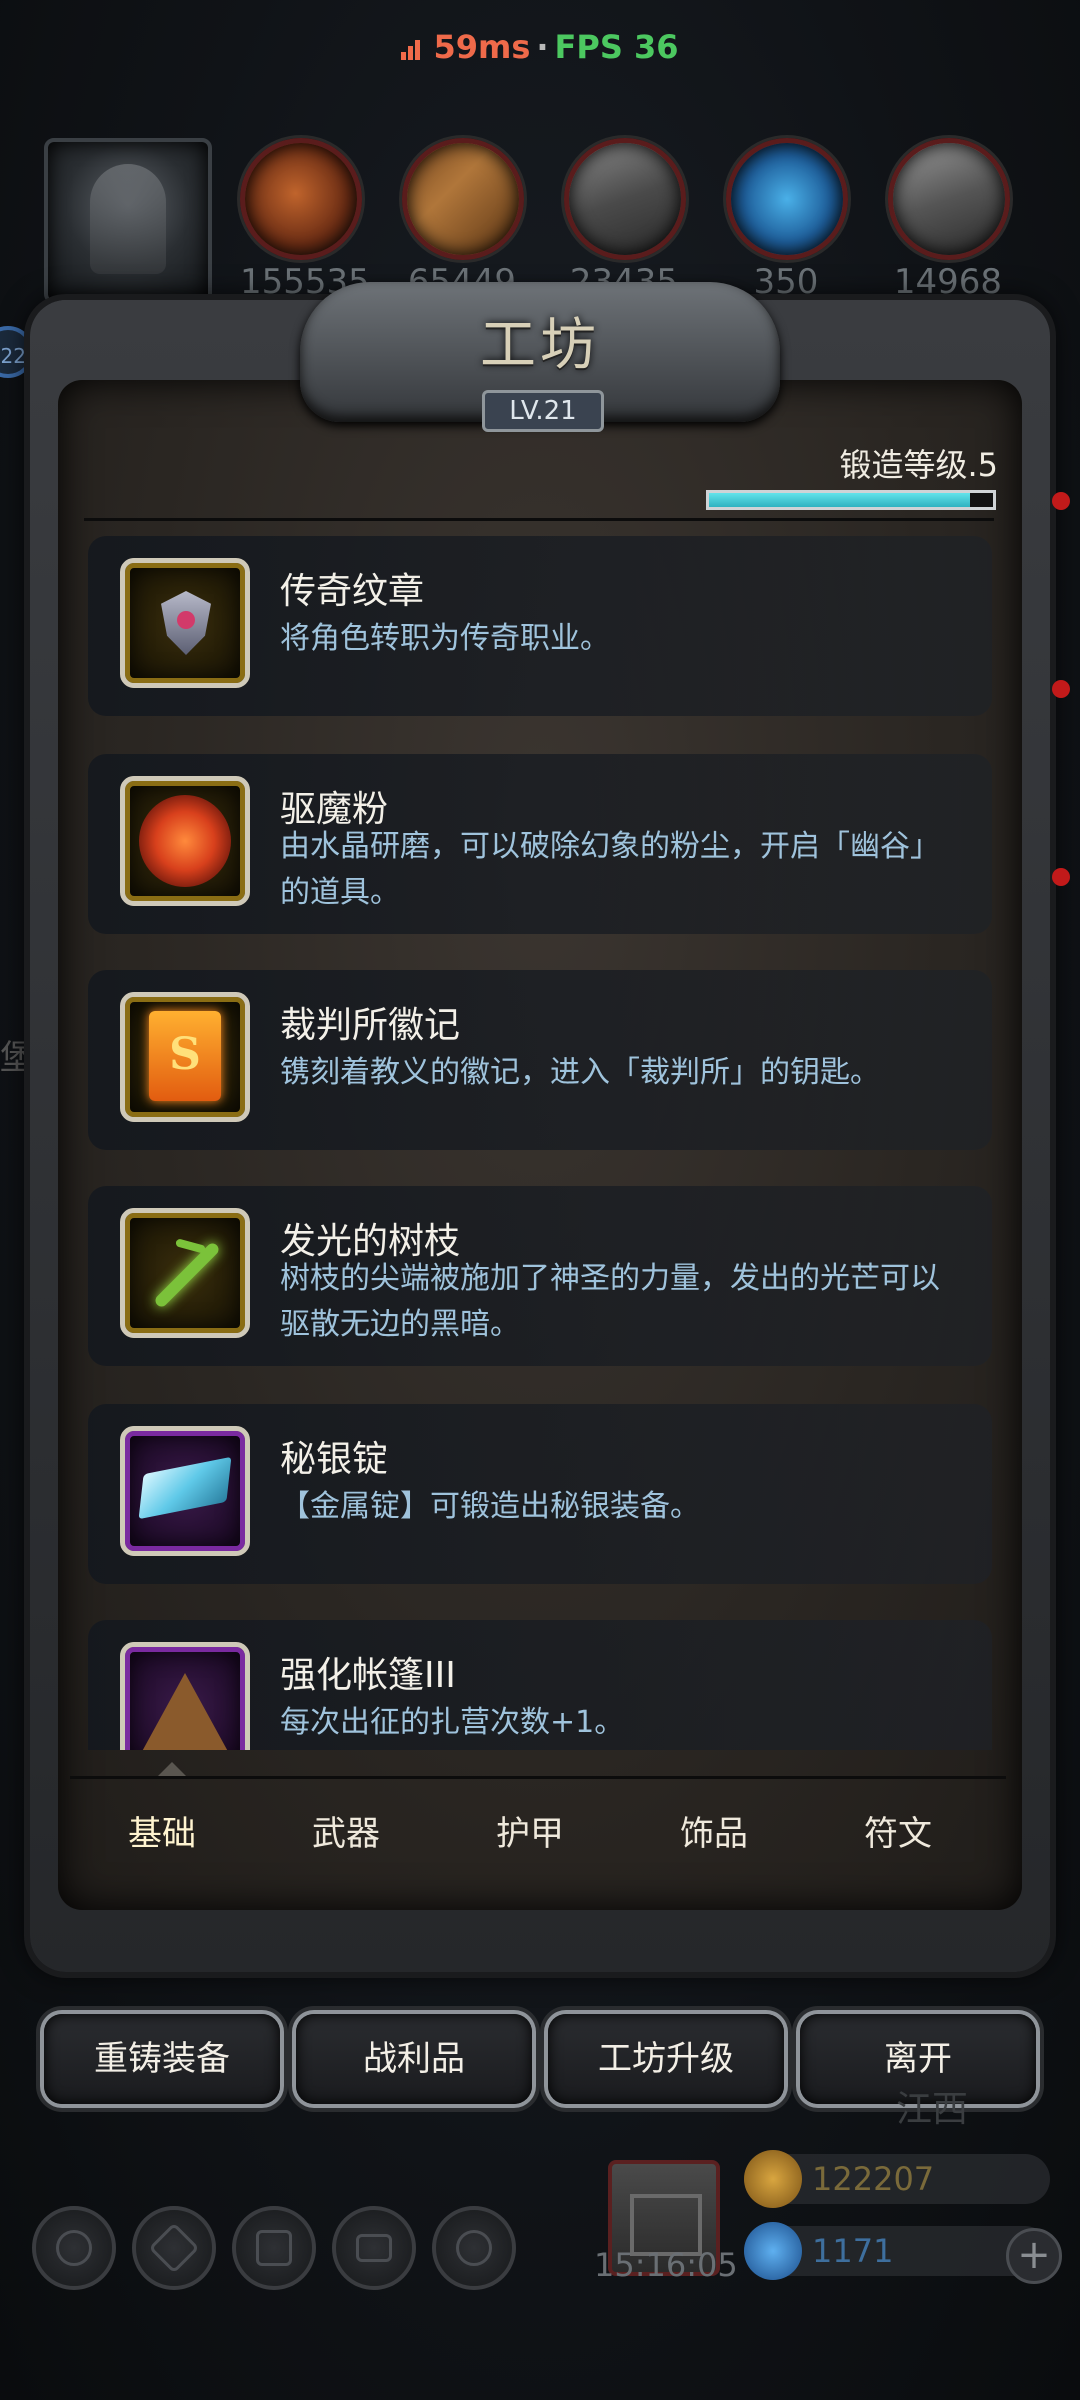 This screenshot has height=2400, width=1080. Describe the element at coordinates (949, 199) in the screenshot. I see `iron-icon` at that location.